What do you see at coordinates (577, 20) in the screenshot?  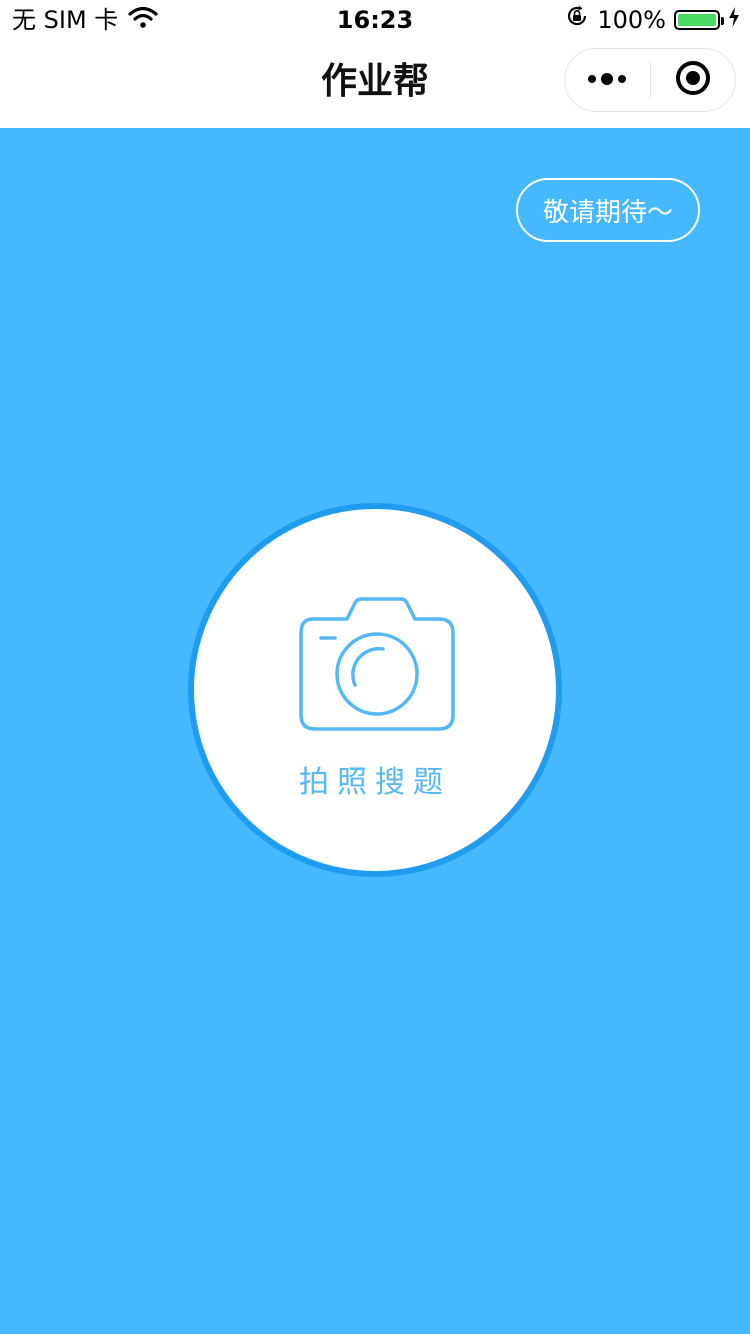 I see `orientation-lock-icon` at bounding box center [577, 20].